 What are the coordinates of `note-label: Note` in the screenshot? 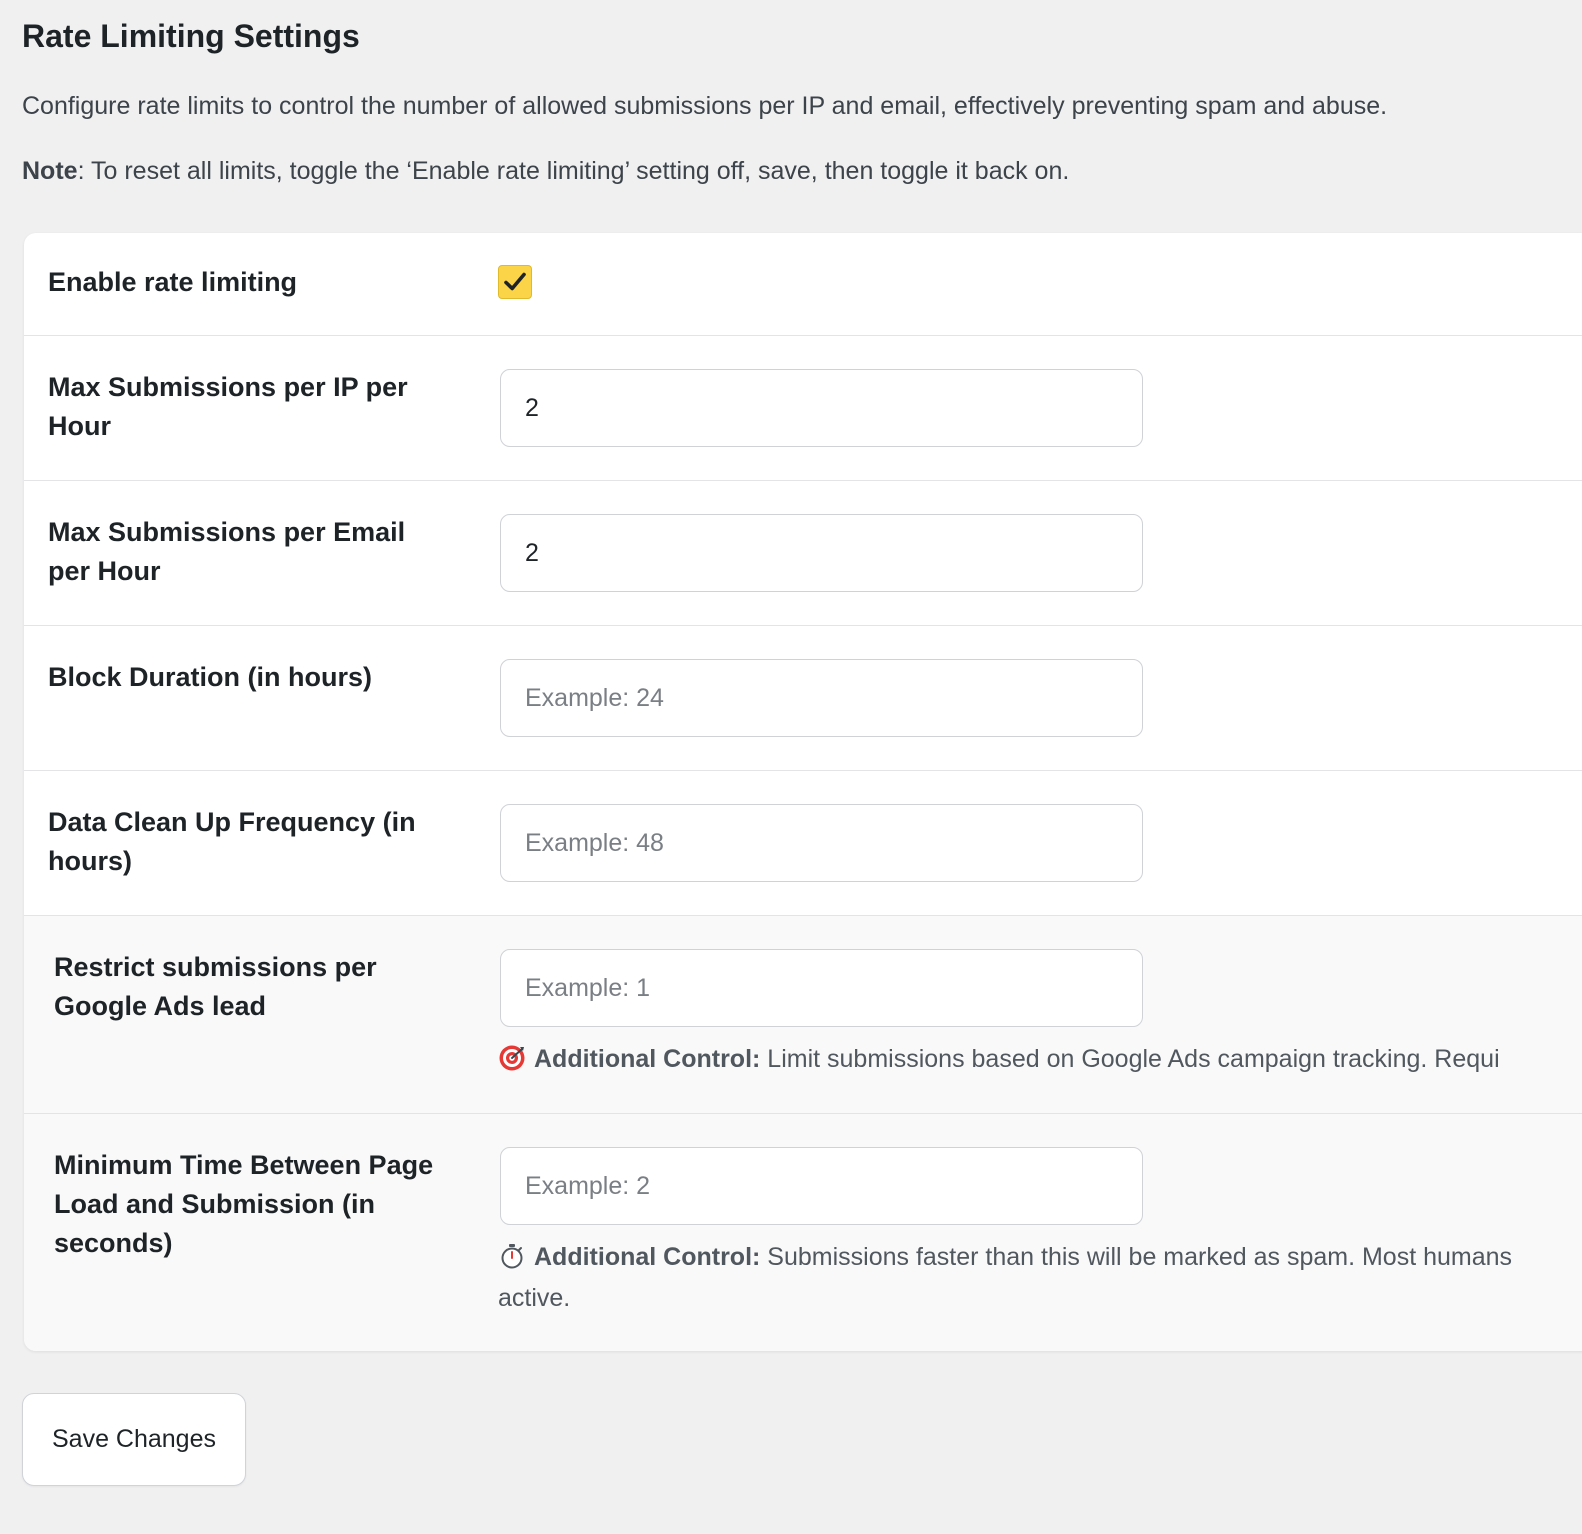 It's located at (50, 171).